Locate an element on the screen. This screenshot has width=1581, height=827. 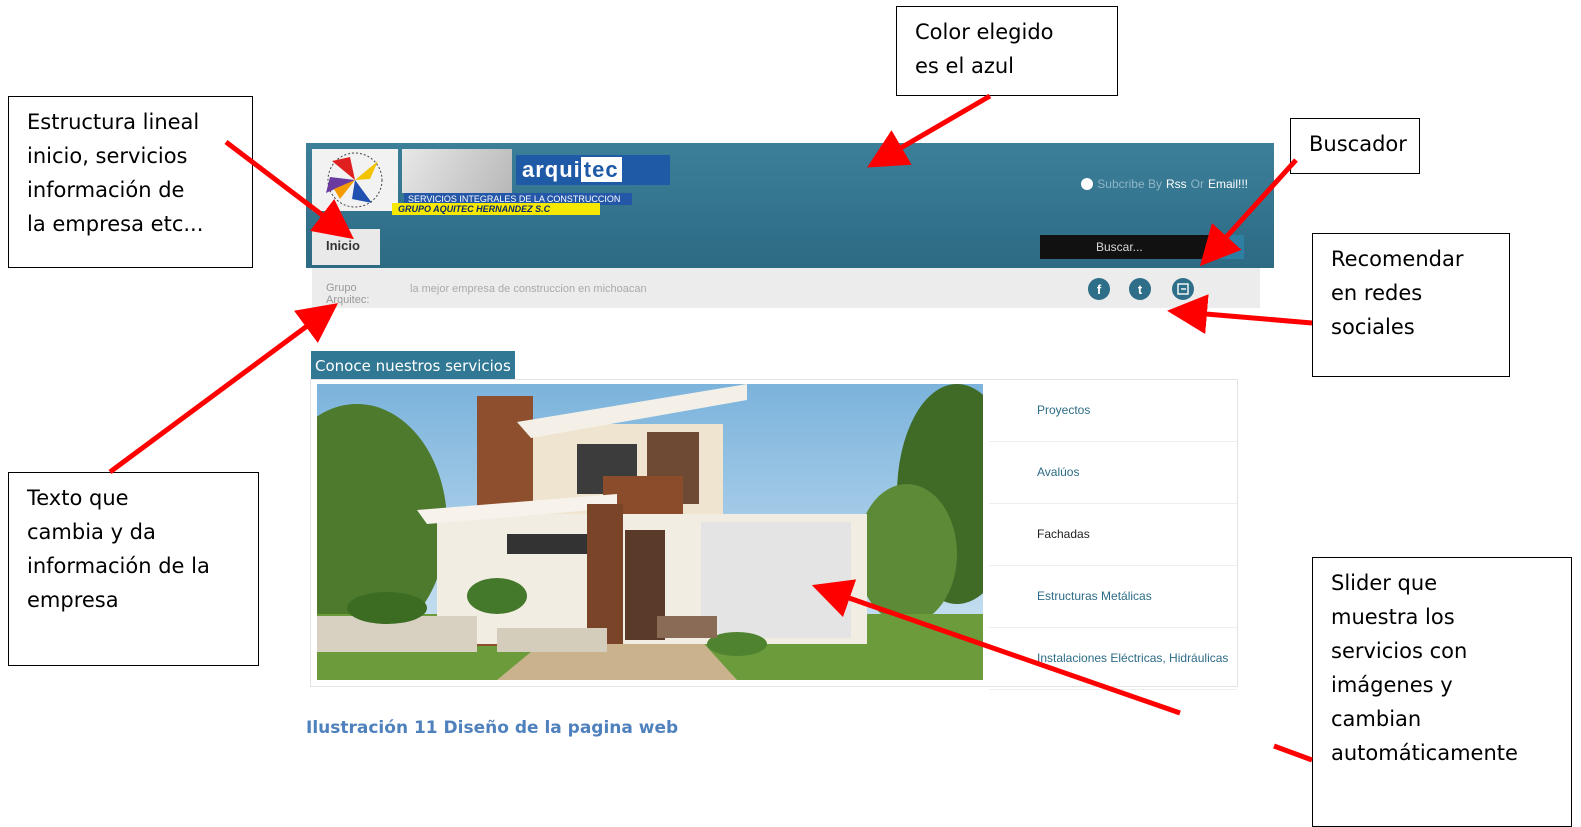
rss-link: Rss is located at coordinates (1176, 184).